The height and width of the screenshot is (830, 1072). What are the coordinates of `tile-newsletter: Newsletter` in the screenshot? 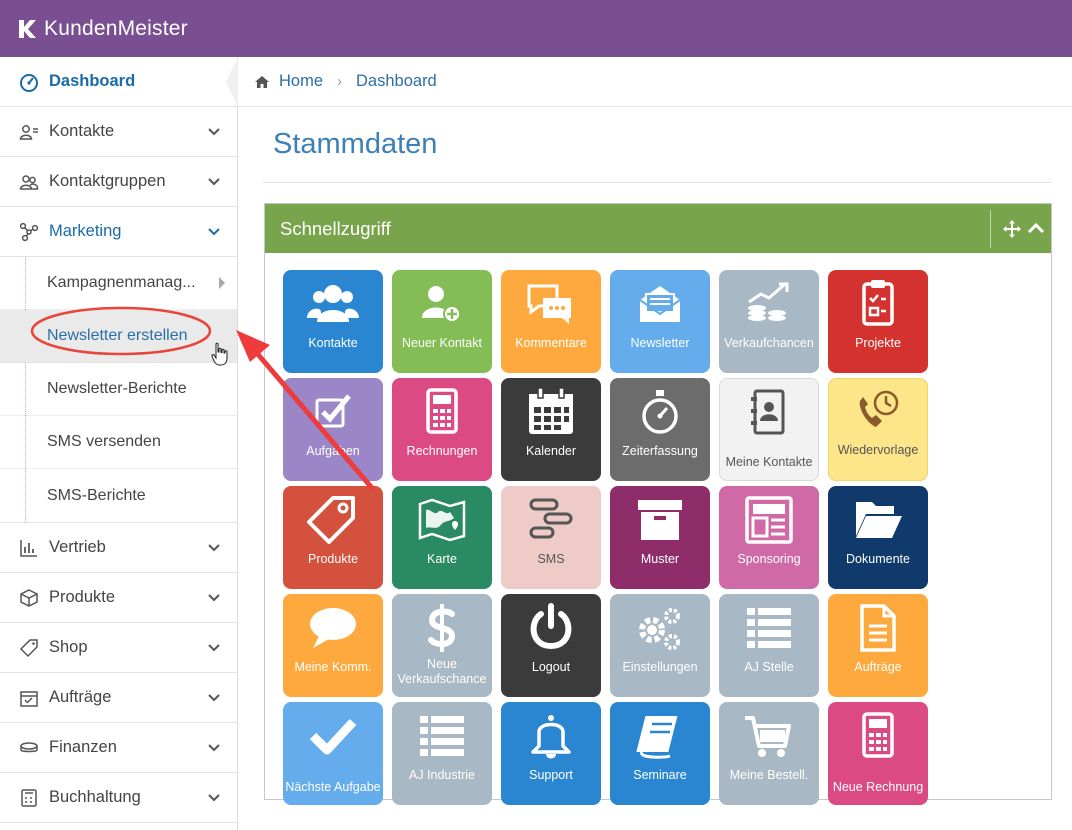 It's located at (660, 321).